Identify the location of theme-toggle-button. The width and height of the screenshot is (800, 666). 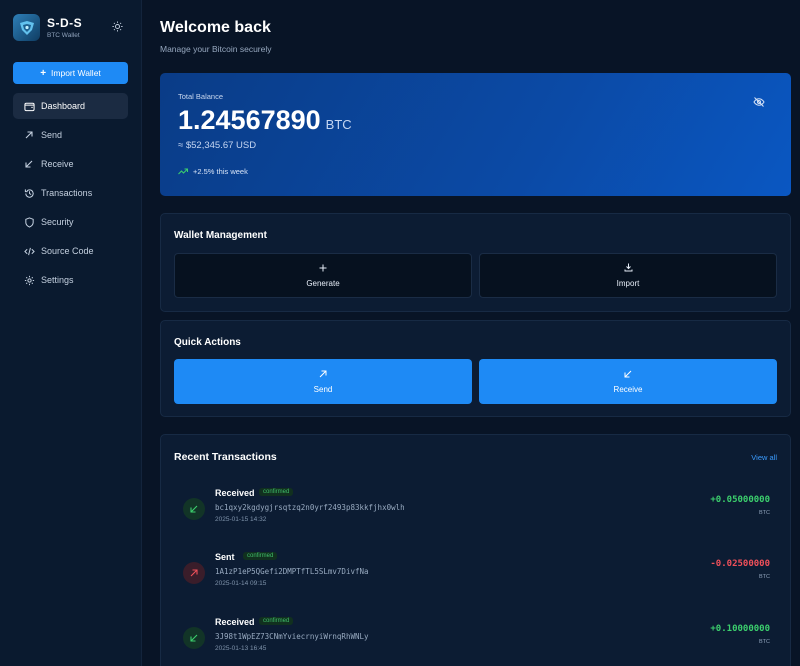
(117, 26).